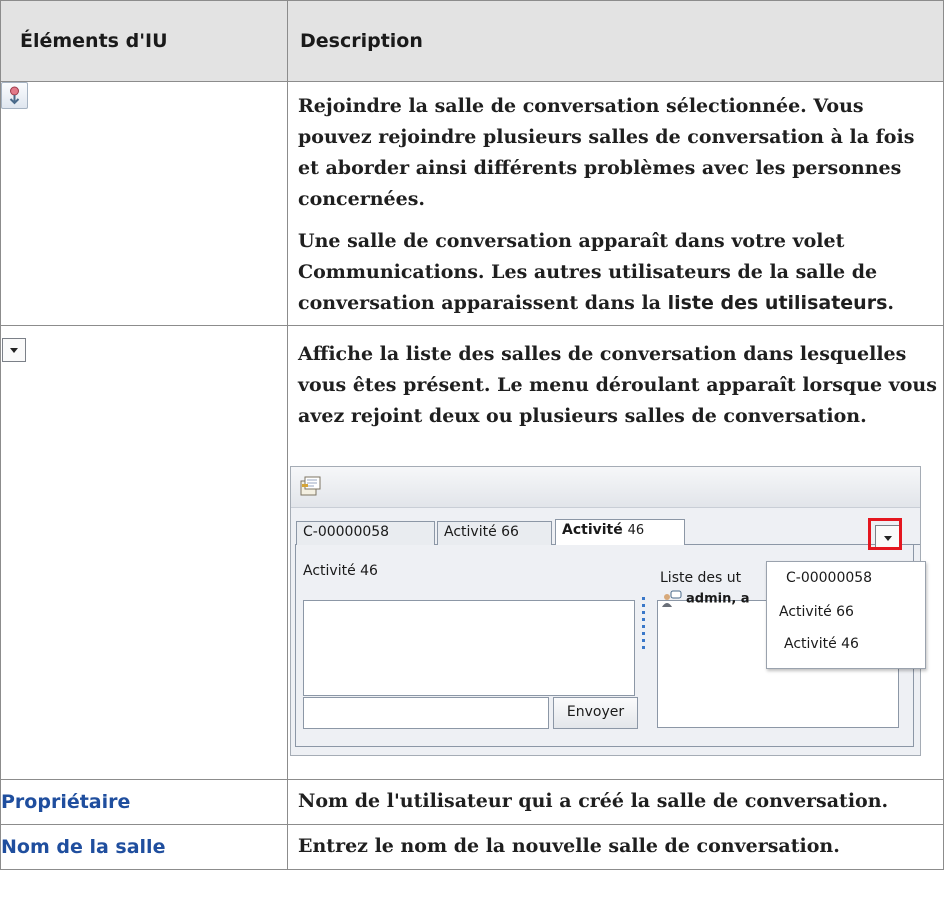  I want to click on screenshot-toolbar, so click(605, 487).